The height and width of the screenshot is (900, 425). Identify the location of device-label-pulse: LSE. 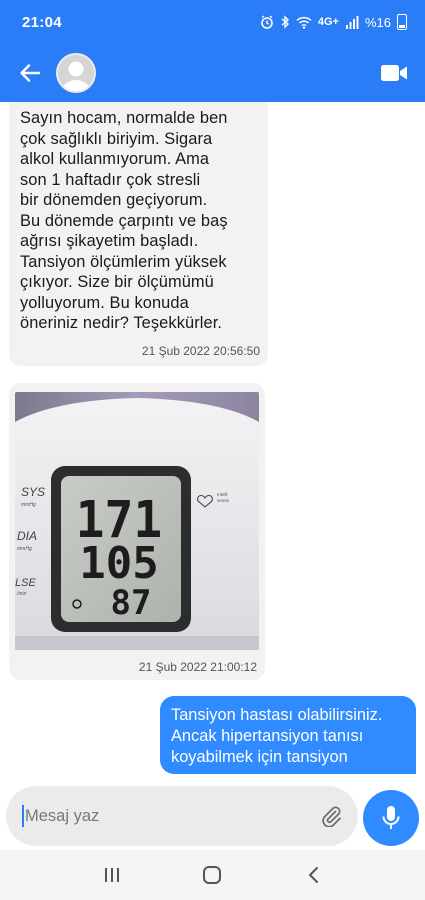
(25, 583).